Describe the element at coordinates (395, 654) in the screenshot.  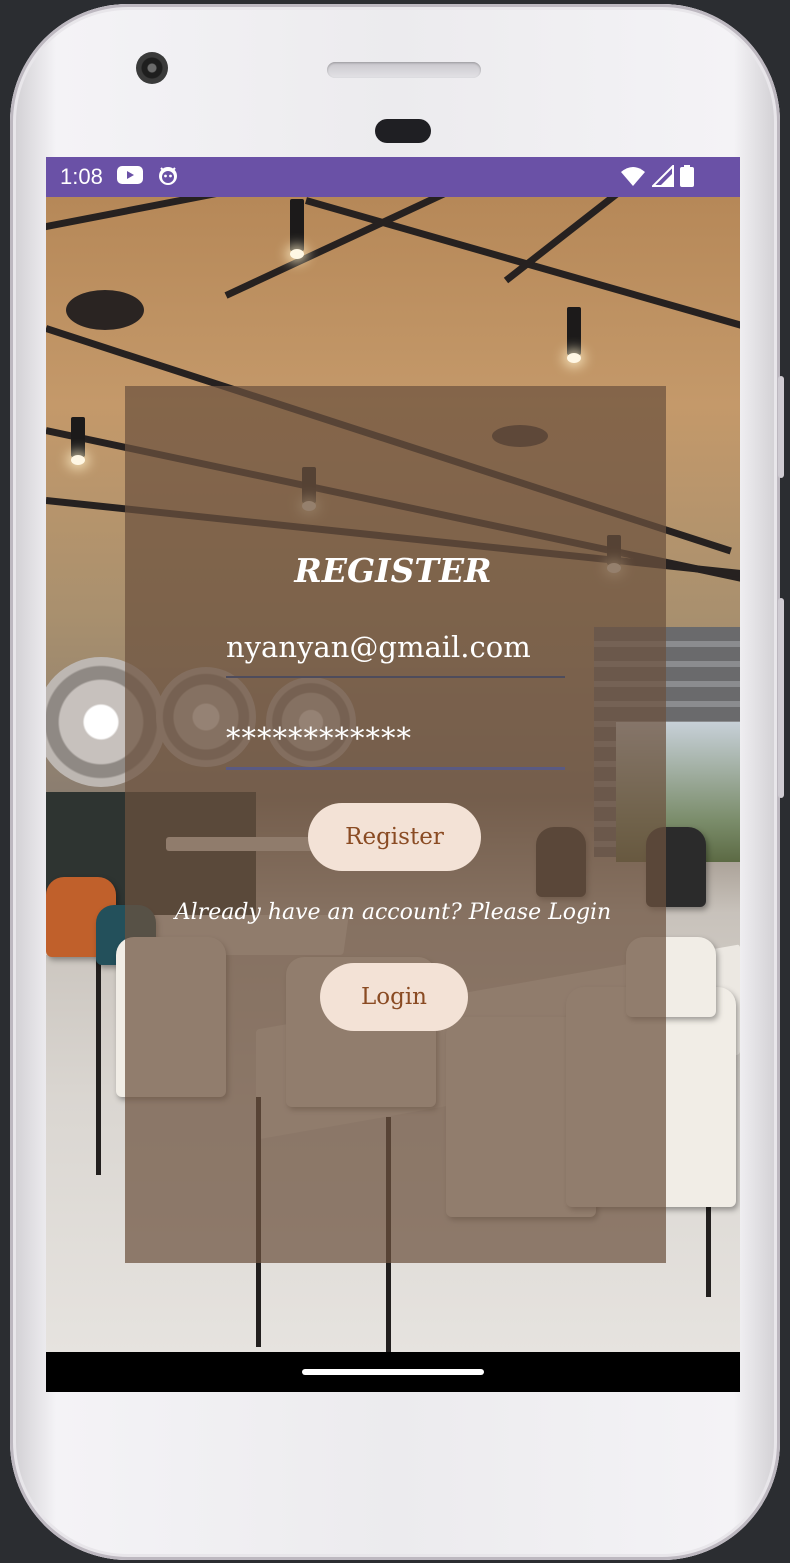
I see `email-field: nyanyan@gmail.com` at that location.